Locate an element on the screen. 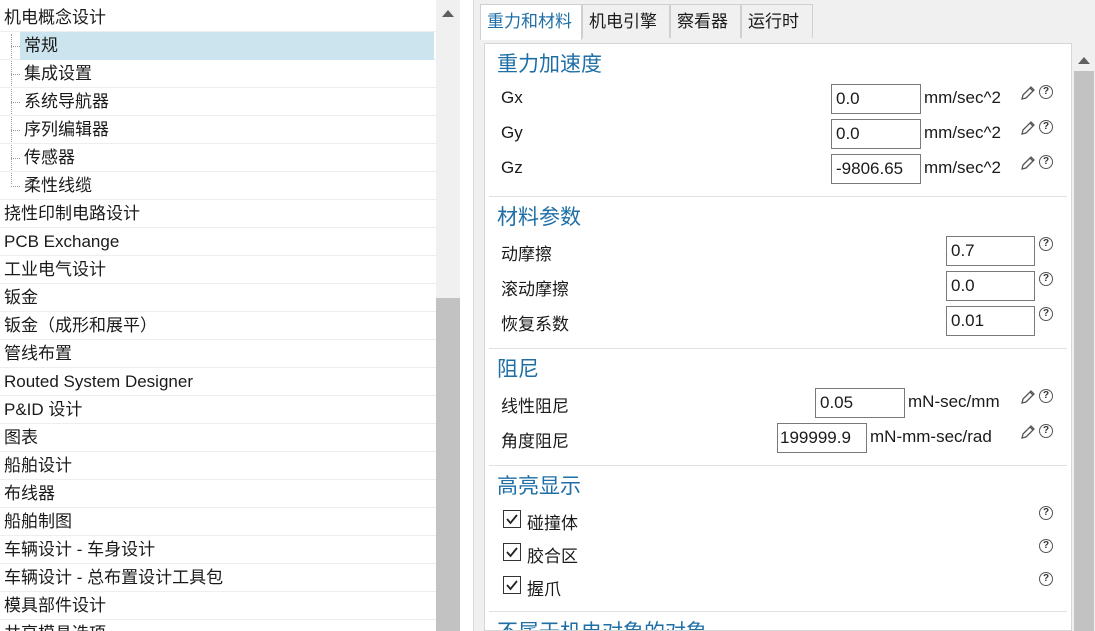 This screenshot has width=1095, height=631. gy-input is located at coordinates (876, 134).